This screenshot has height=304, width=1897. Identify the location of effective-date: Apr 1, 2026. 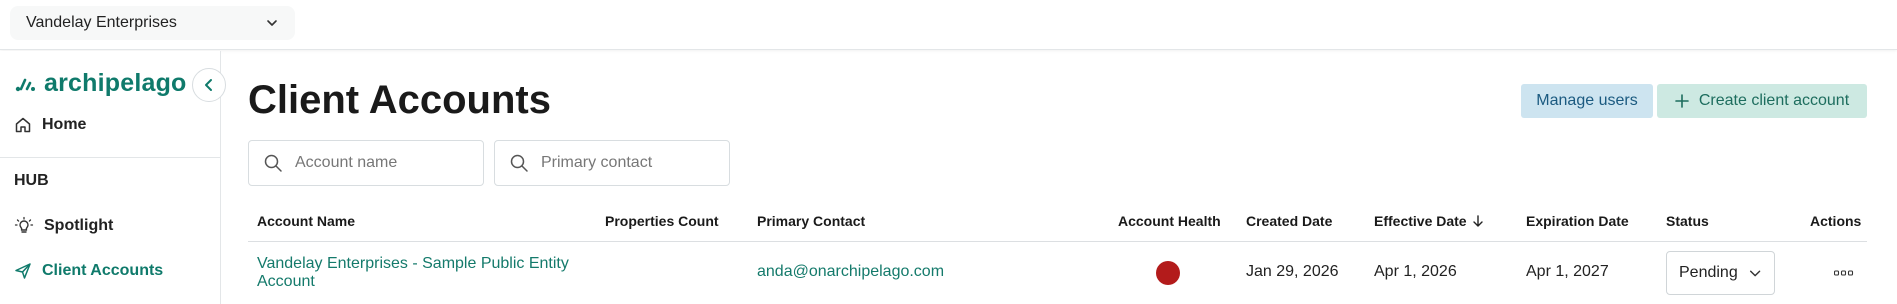
(1415, 271).